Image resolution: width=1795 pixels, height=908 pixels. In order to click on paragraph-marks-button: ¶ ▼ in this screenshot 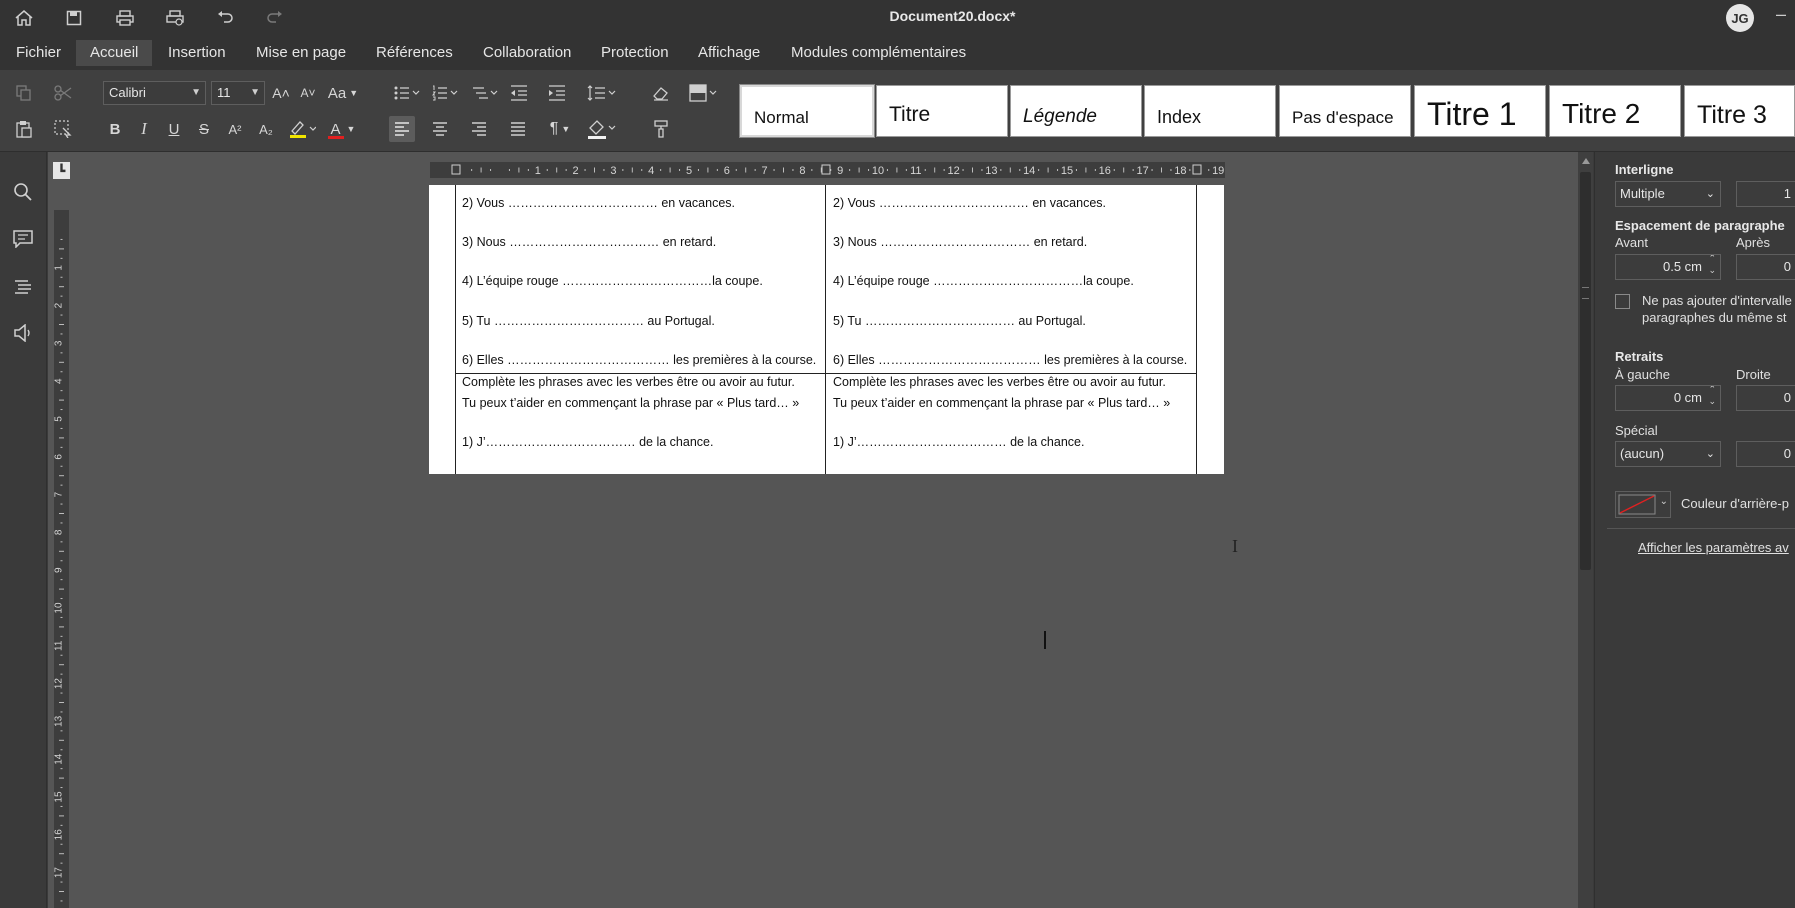, I will do `click(560, 129)`.